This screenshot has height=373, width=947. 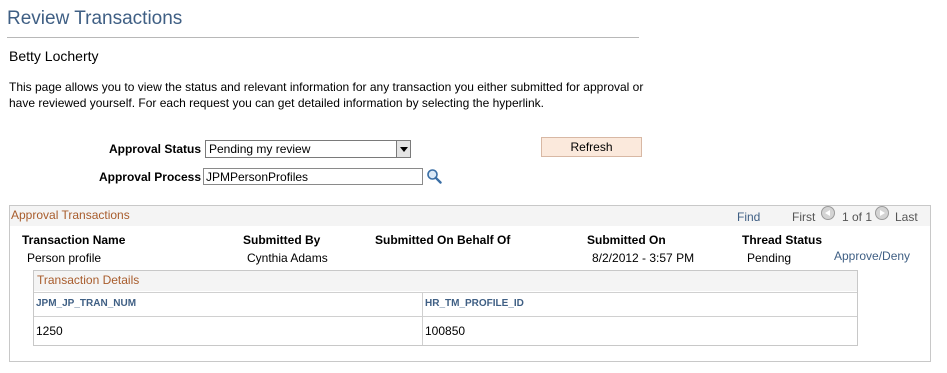 I want to click on cell-thread-status: Pending, so click(x=769, y=258).